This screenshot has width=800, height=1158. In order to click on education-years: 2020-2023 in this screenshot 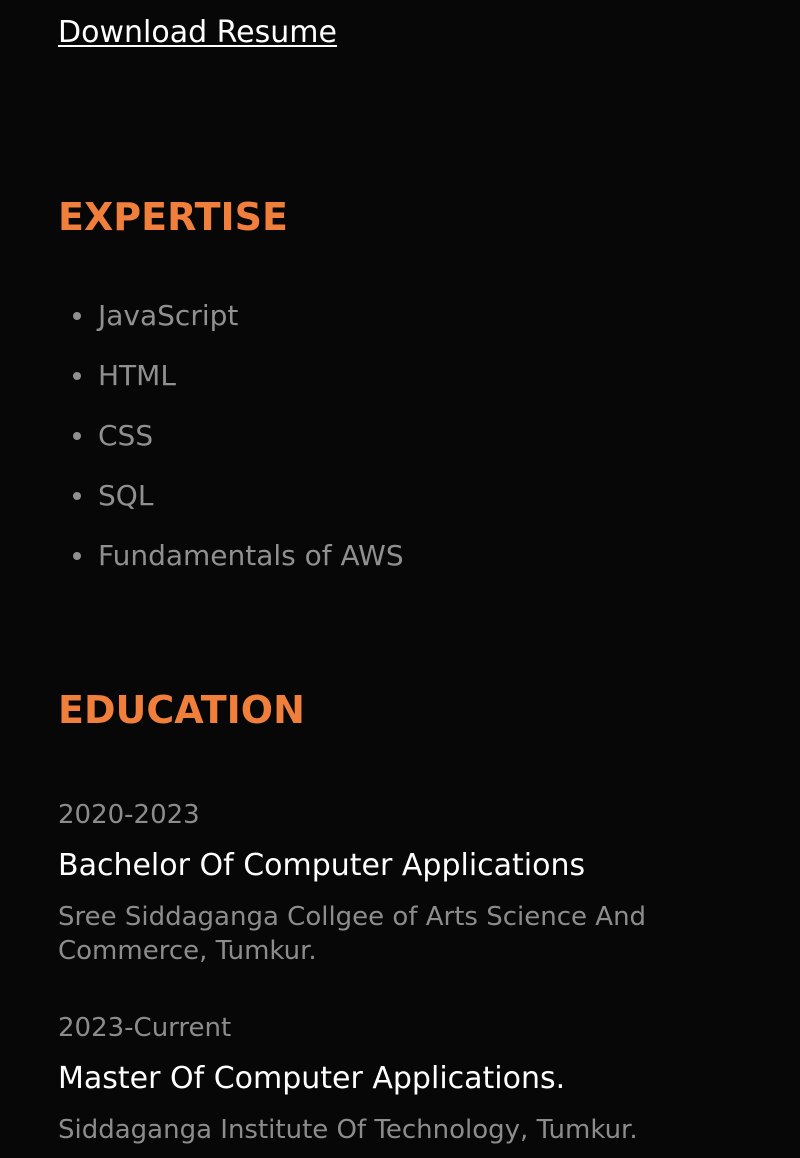, I will do `click(129, 815)`.